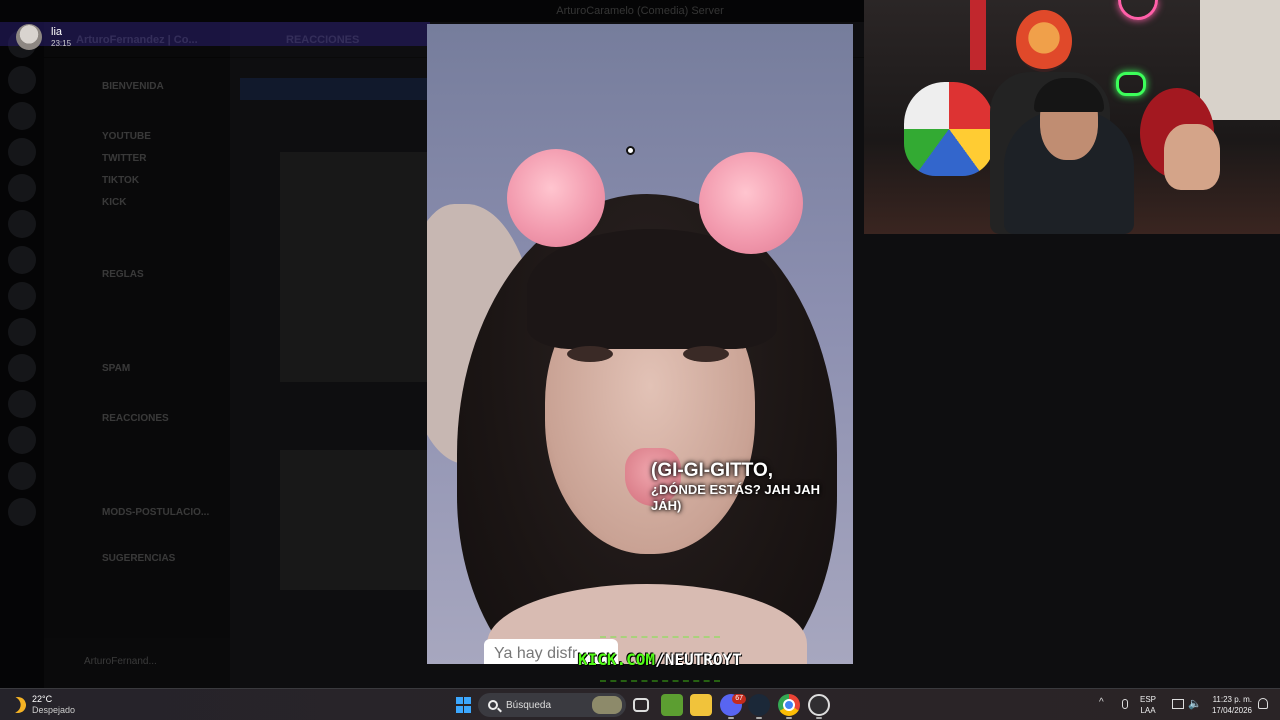  What do you see at coordinates (949, 129) in the screenshot?
I see `beanbag-shape` at bounding box center [949, 129].